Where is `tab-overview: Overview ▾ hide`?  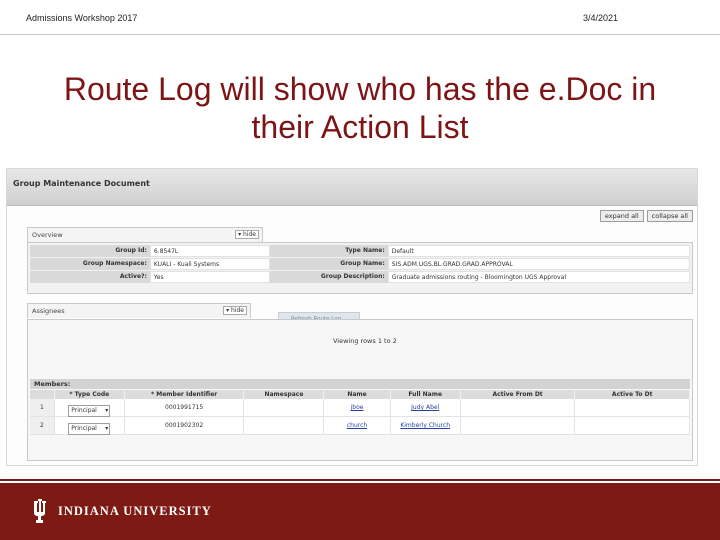 tab-overview: Overview ▾ hide is located at coordinates (145, 234).